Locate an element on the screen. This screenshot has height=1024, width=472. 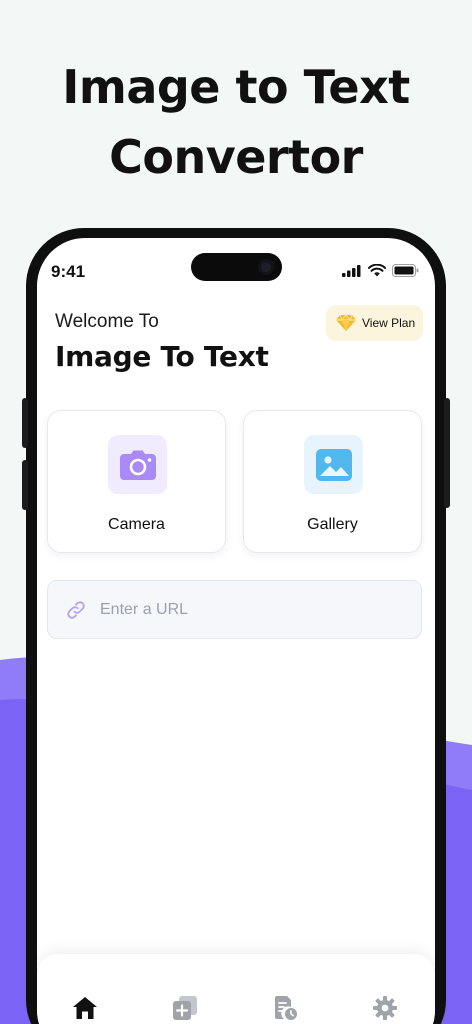
promo-title-line1: Image to Text is located at coordinates (236, 87).